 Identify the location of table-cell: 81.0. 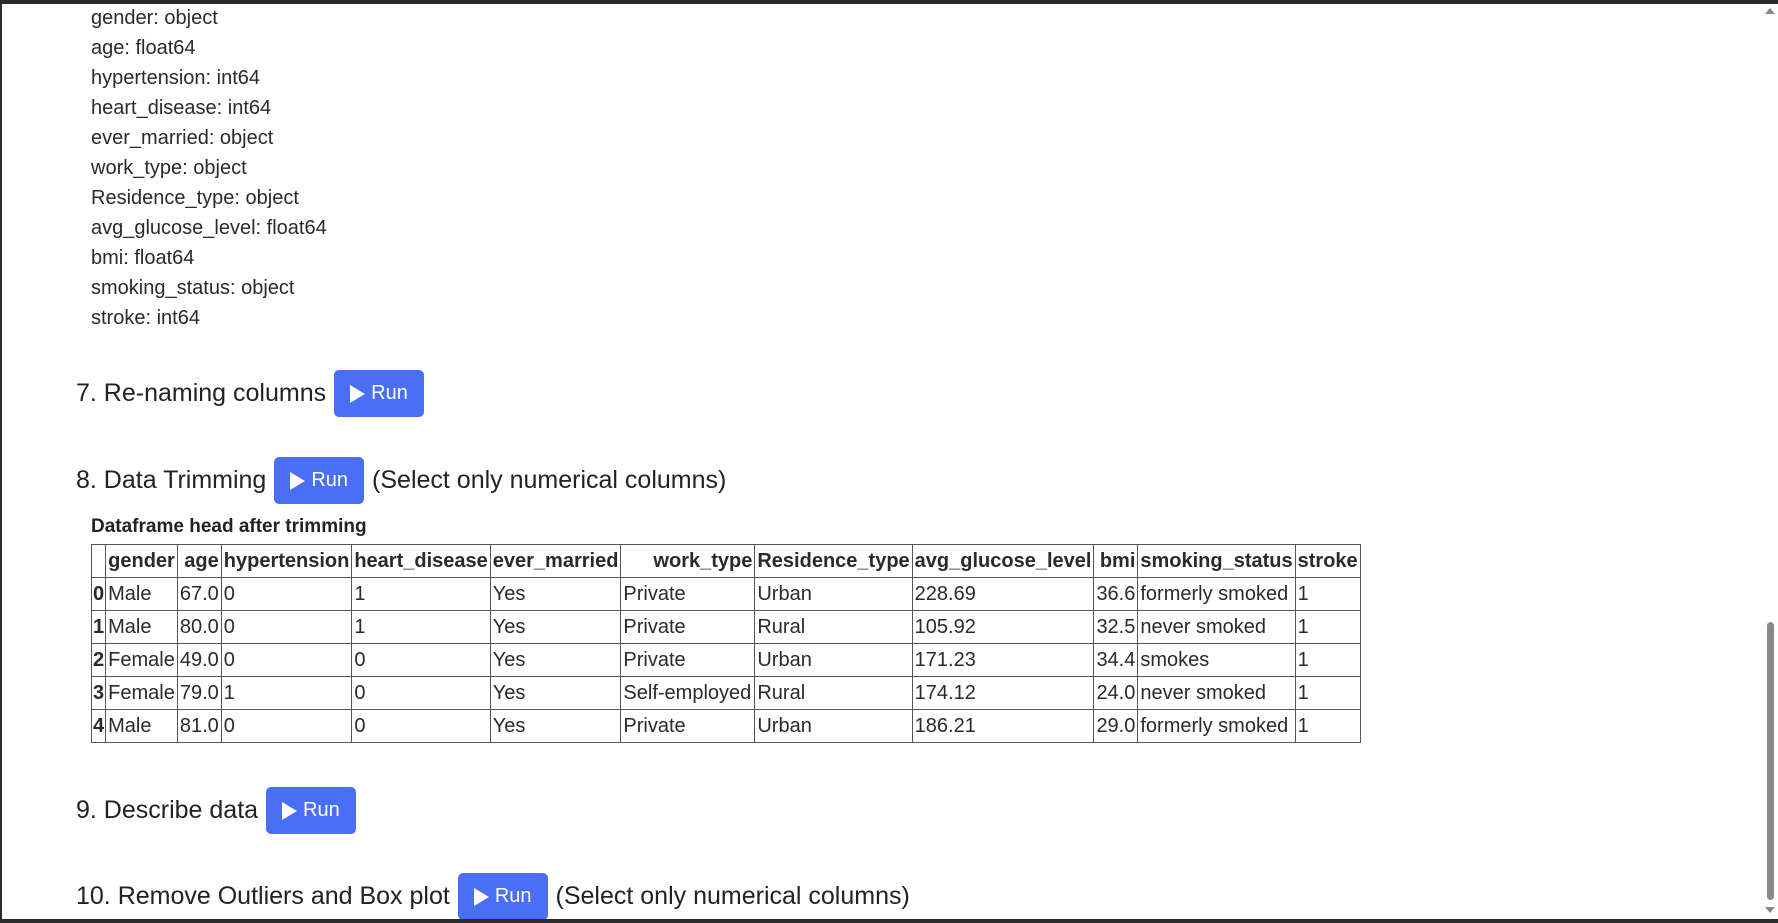
(199, 726).